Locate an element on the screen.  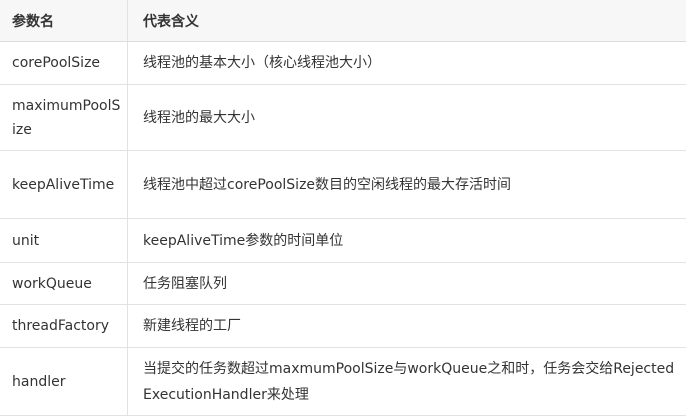
header-param-name-label: 参数名 is located at coordinates (33, 21).